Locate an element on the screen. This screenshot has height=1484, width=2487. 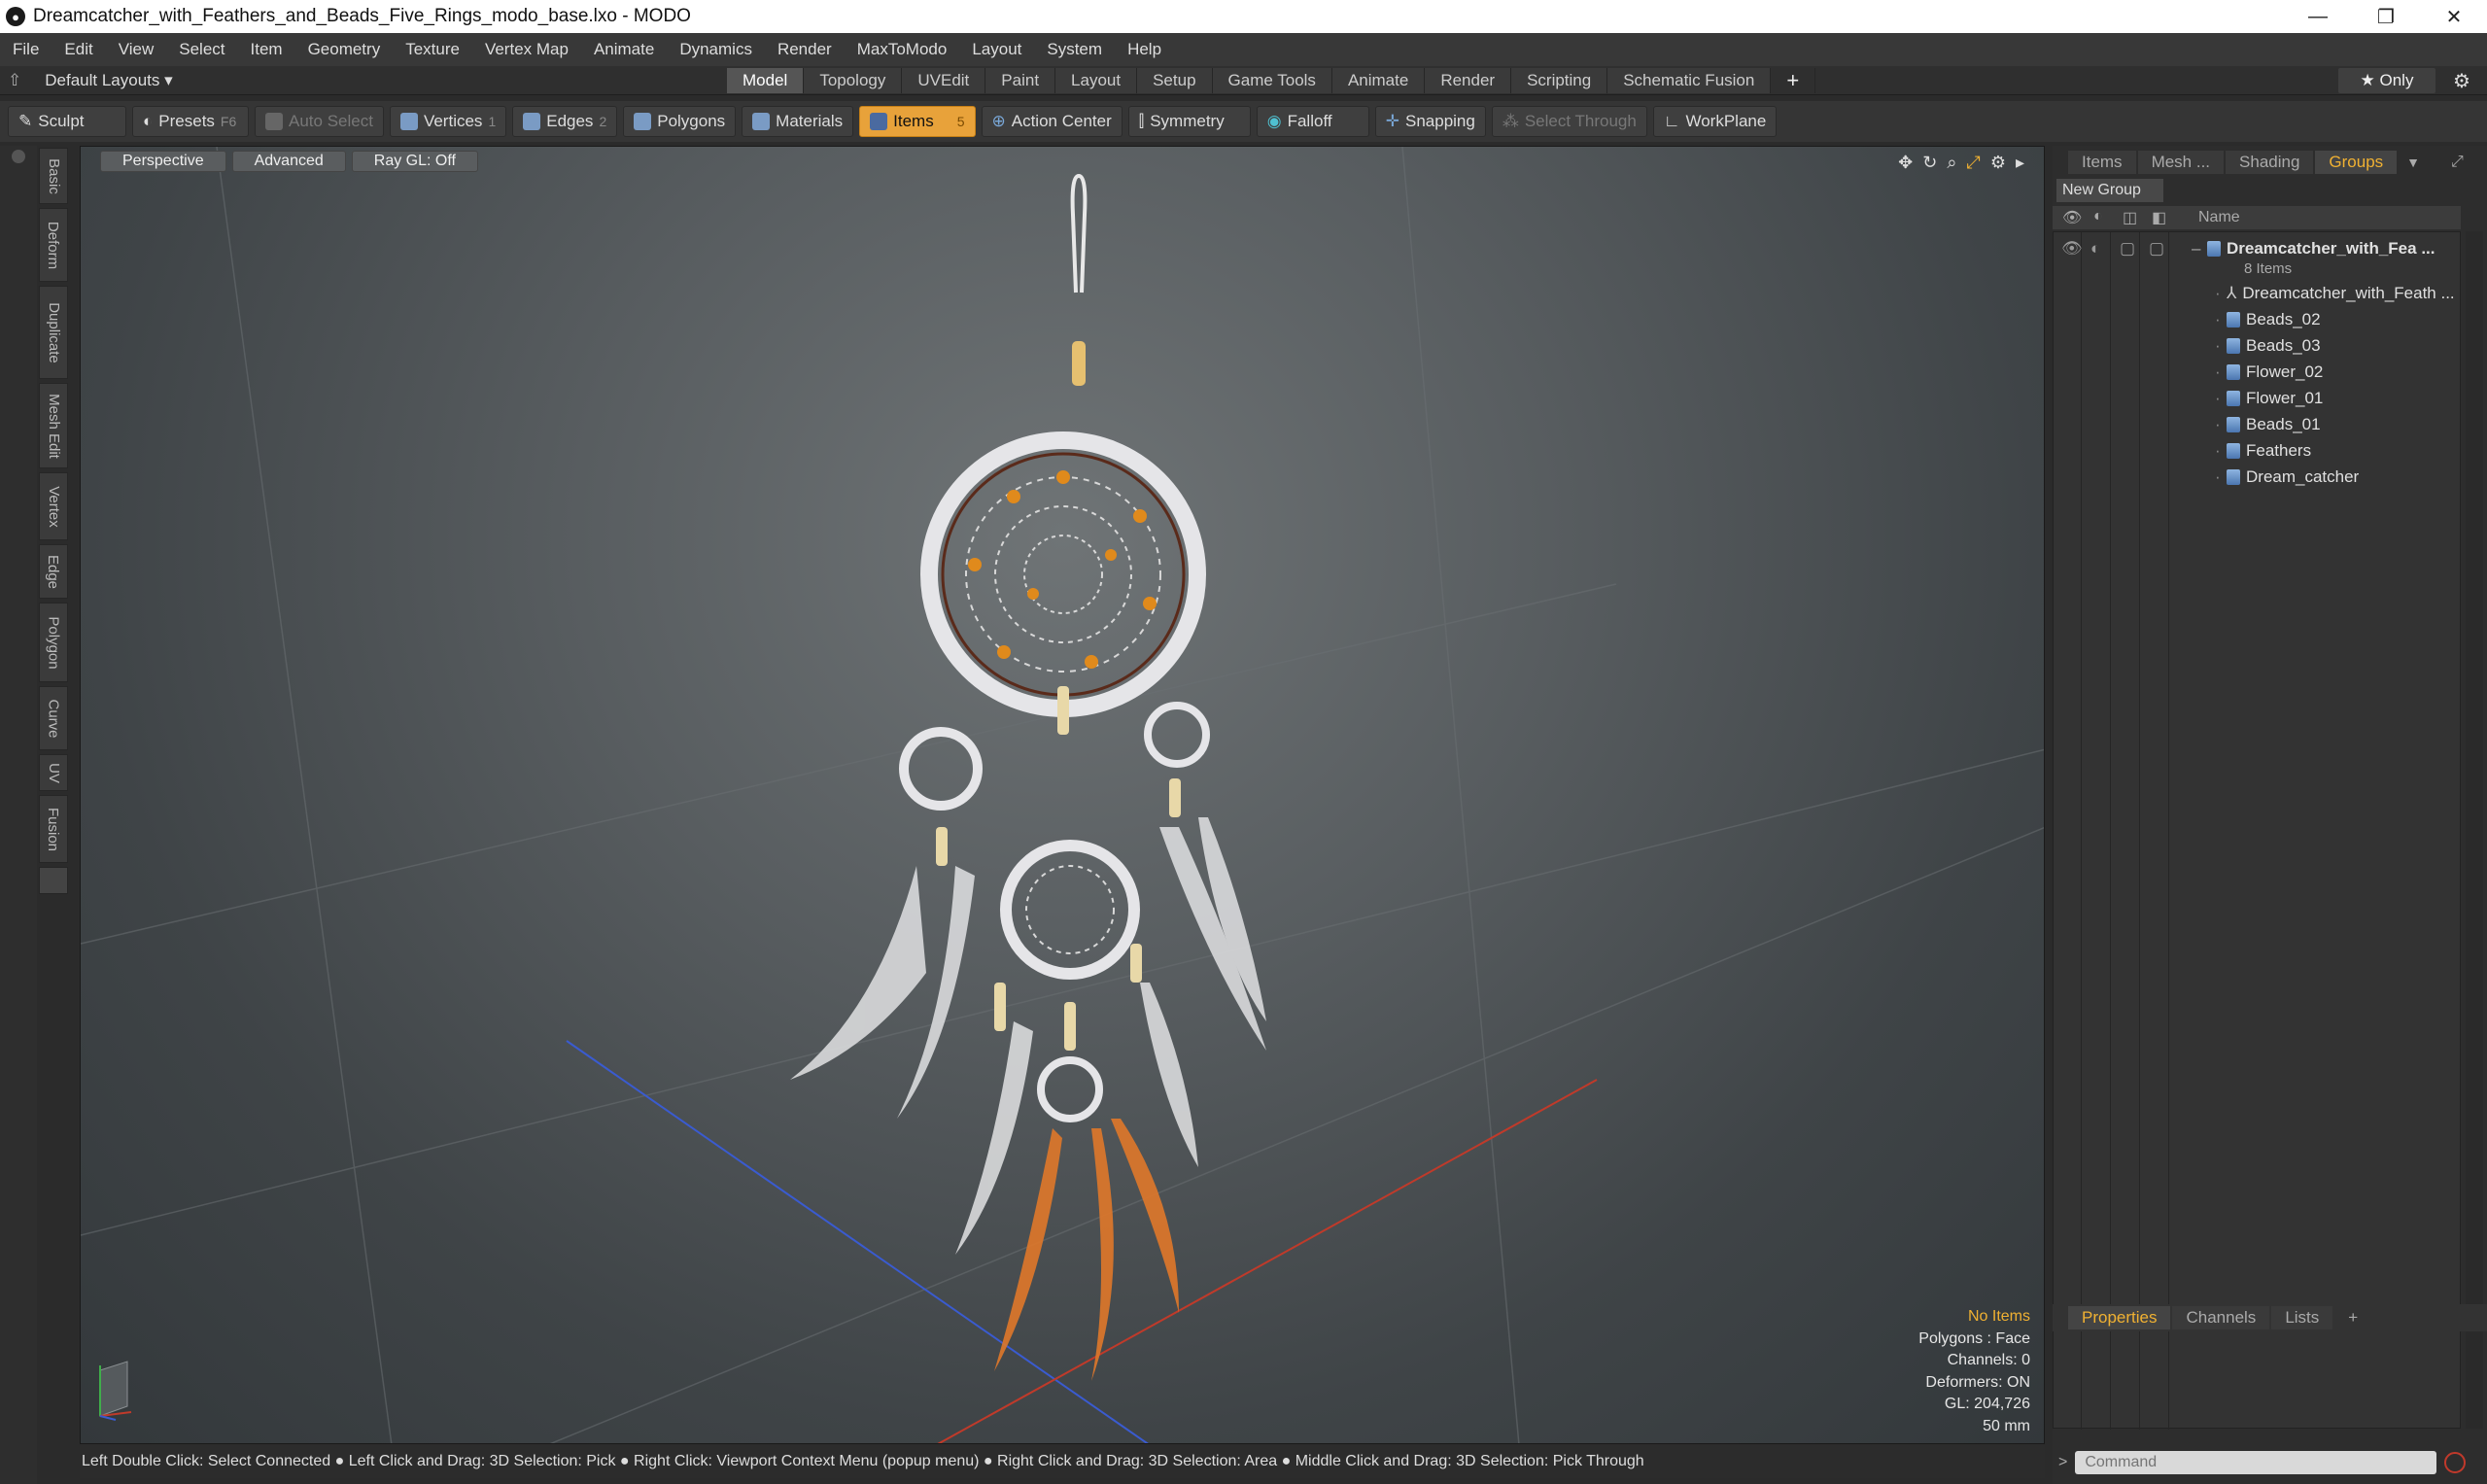
tab-items: Items is located at coordinates (2102, 162).